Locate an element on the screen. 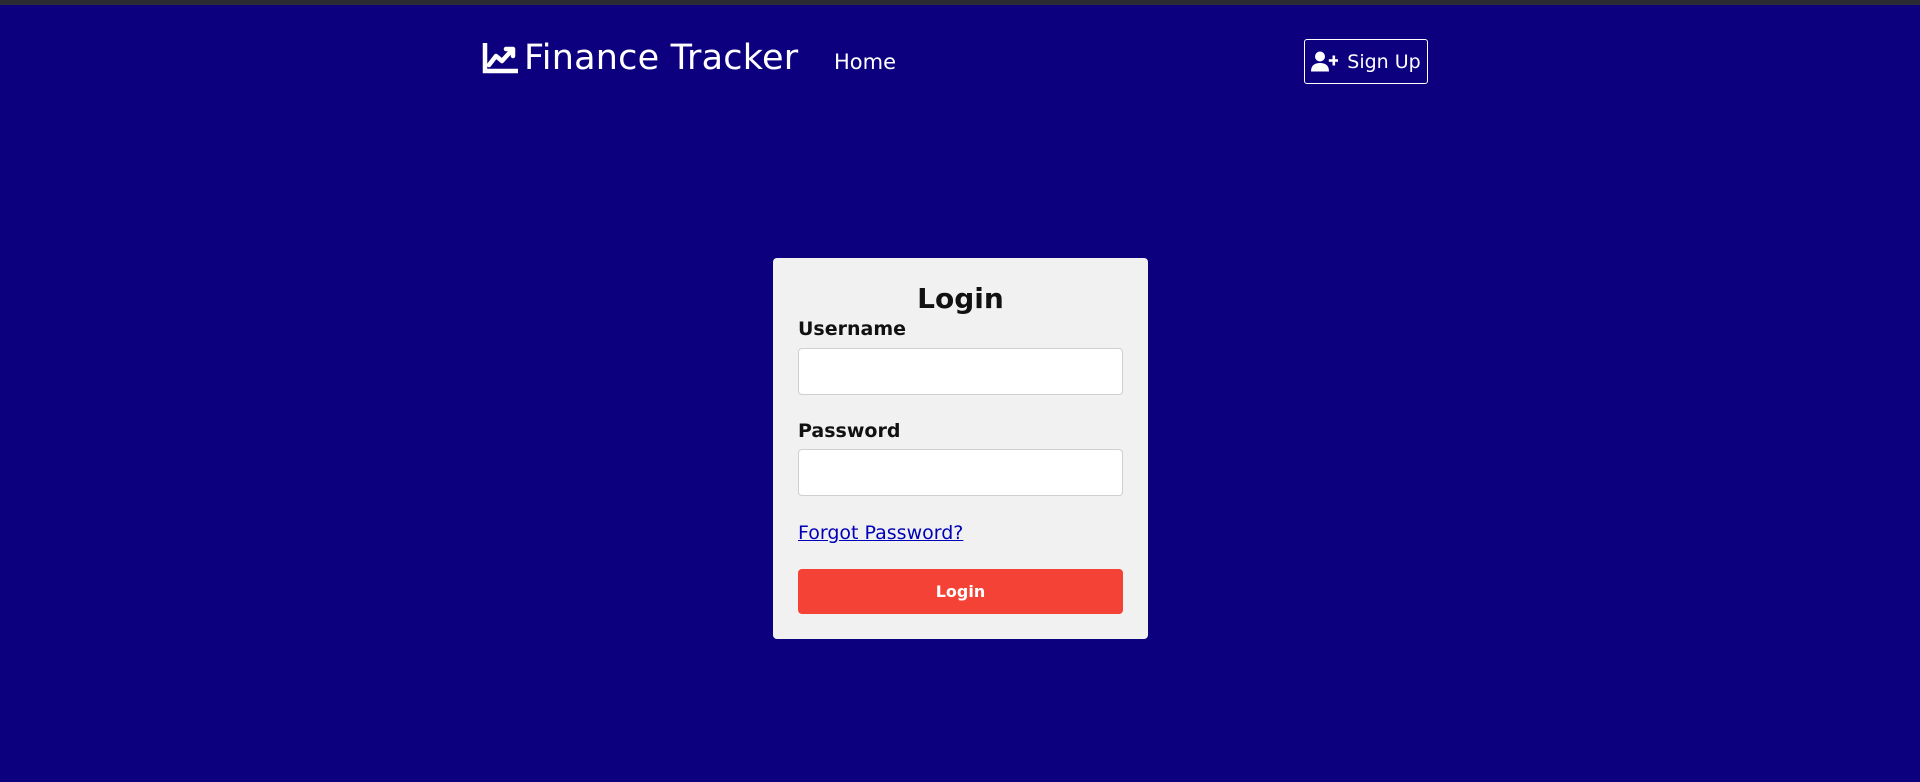  signup-label: Sign Up is located at coordinates (1384, 61).